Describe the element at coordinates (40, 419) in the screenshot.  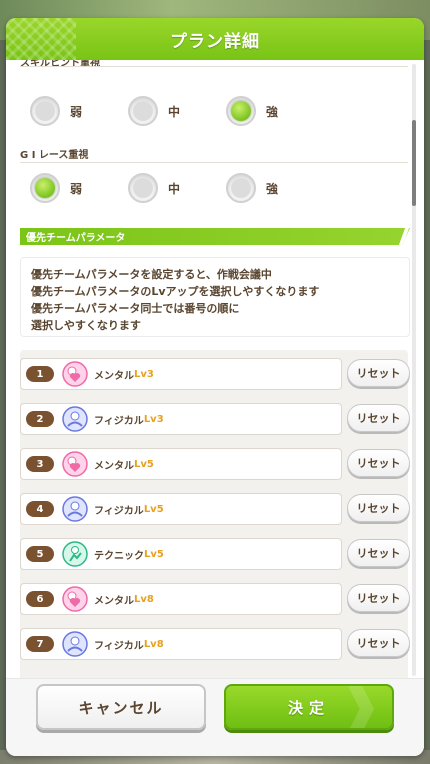
I see `priority-number-badge: 2` at that location.